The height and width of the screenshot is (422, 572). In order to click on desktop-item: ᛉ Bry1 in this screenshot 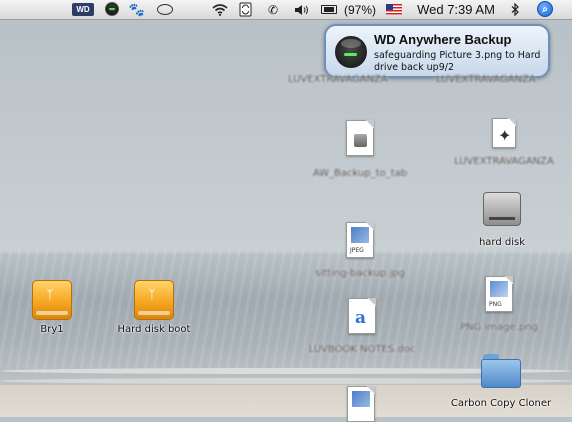, I will do `click(52, 307)`.